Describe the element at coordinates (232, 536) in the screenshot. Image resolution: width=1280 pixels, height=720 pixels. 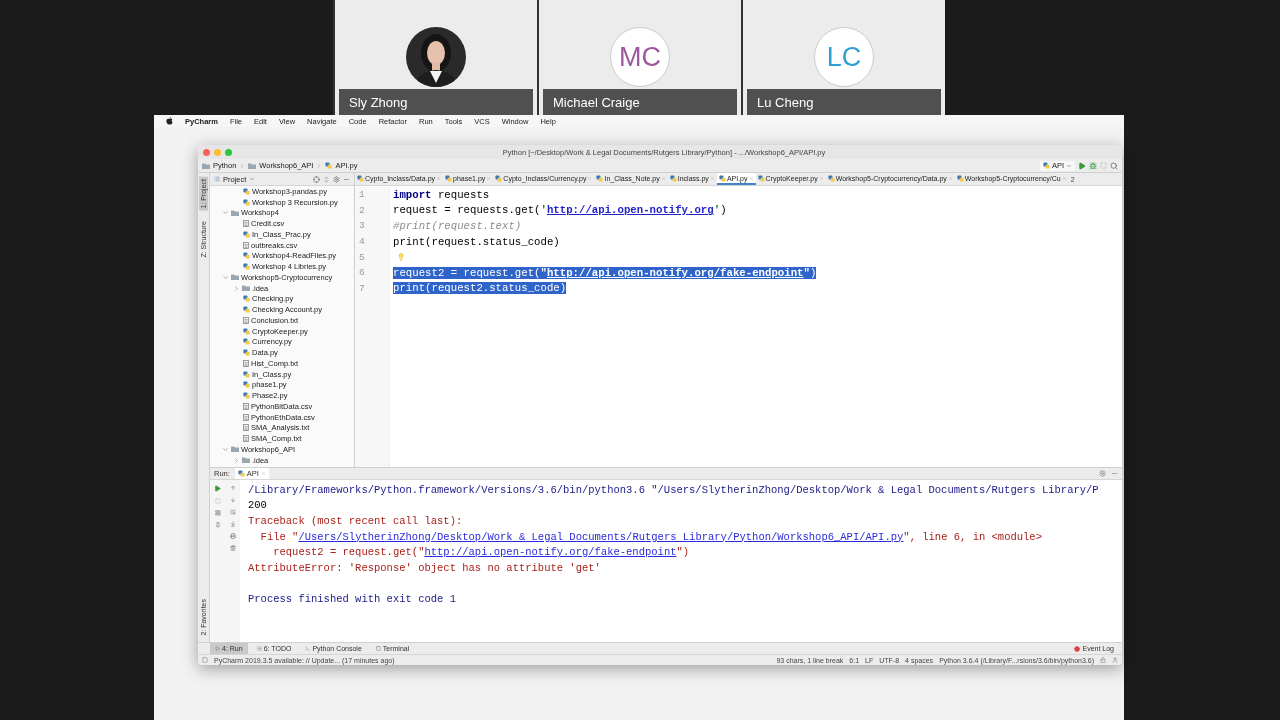
I see `print-icon` at that location.